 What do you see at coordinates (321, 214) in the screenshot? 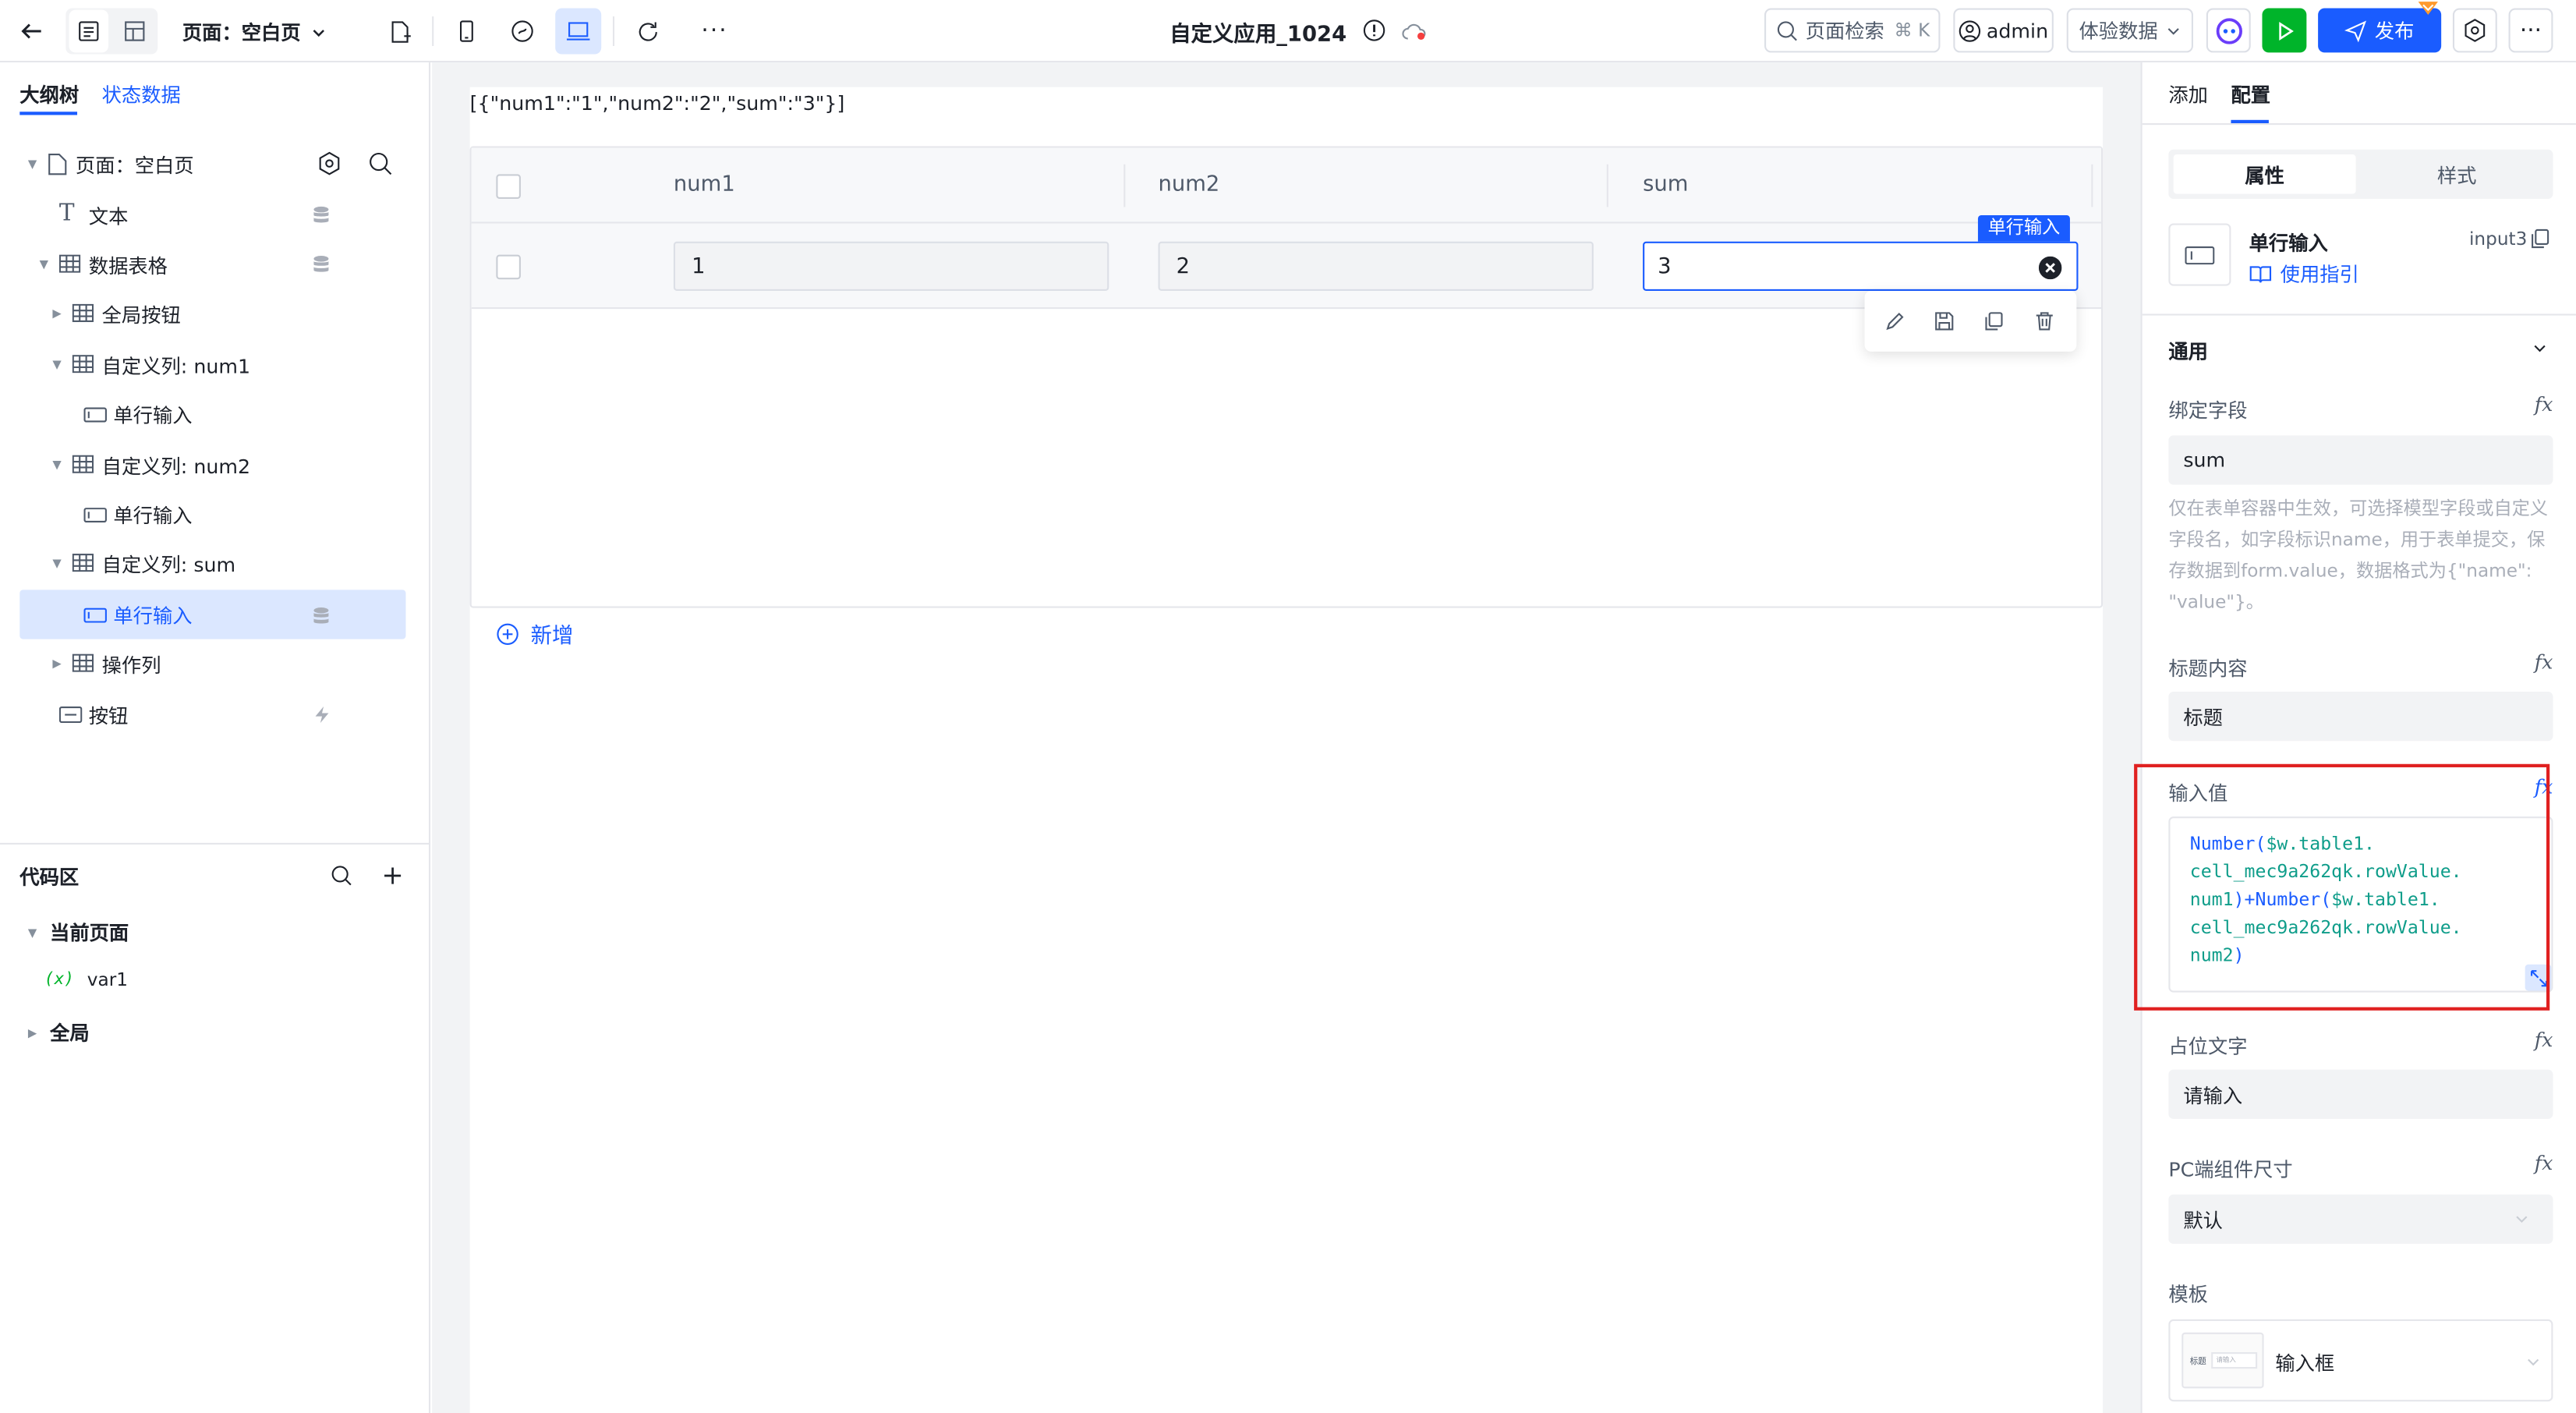
I see `database-icon` at bounding box center [321, 214].